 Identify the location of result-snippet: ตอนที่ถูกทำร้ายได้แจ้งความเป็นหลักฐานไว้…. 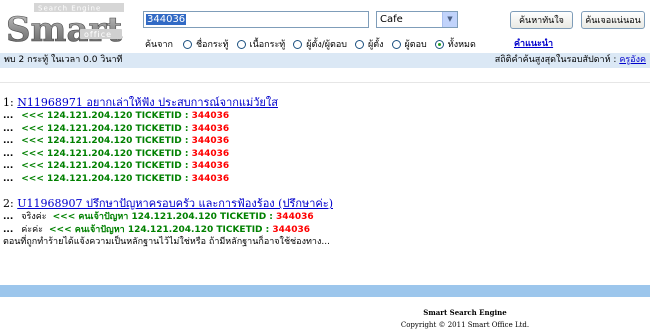
(166, 242).